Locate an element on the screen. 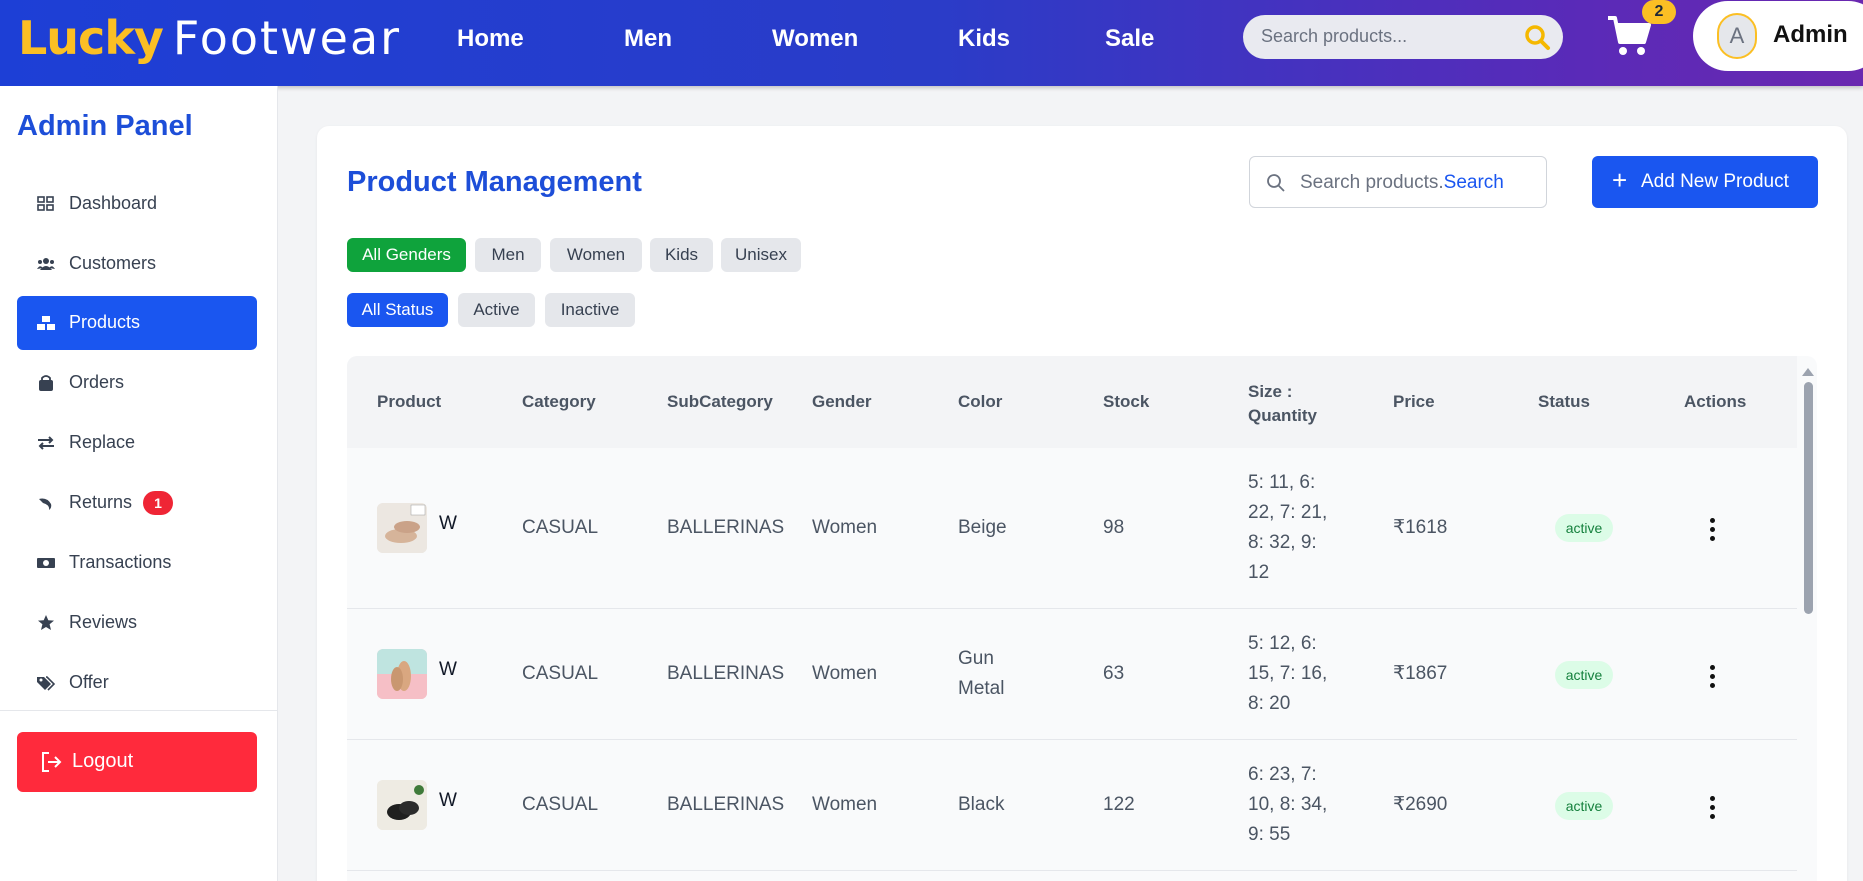  sidebar-item-reviews: Reviews is located at coordinates (137, 623).